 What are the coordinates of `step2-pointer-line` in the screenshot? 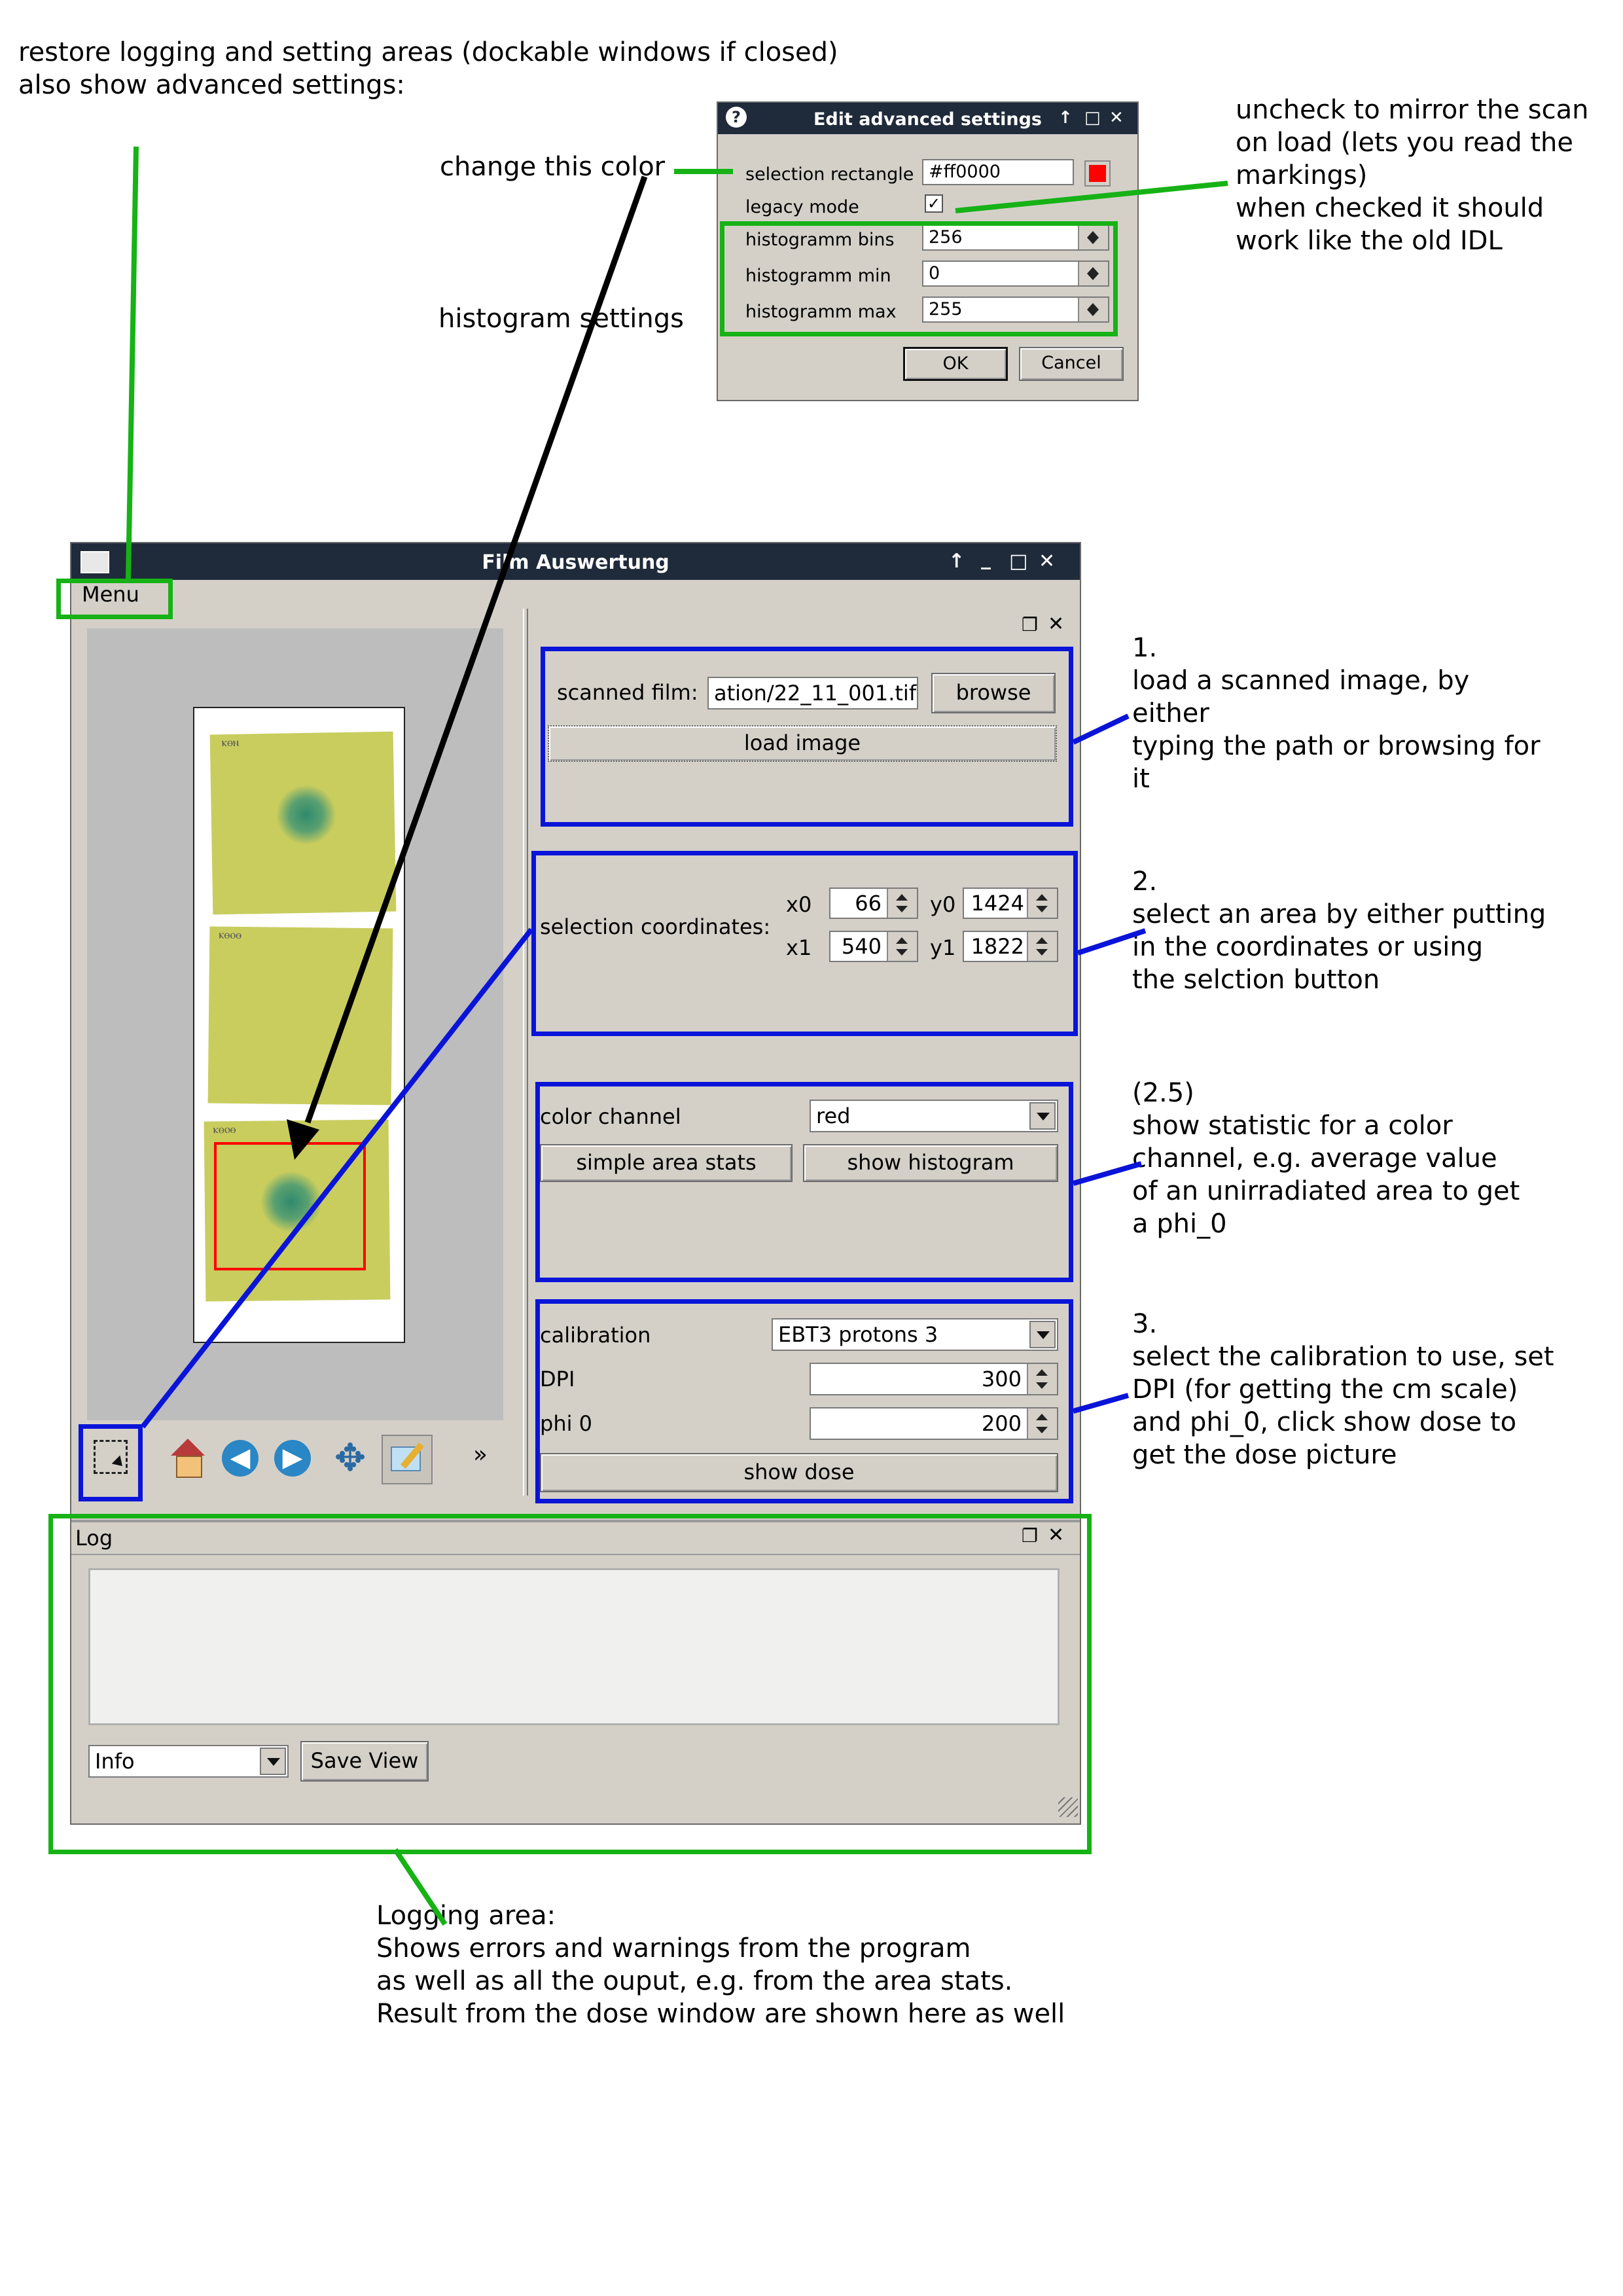 It's located at (1112, 942).